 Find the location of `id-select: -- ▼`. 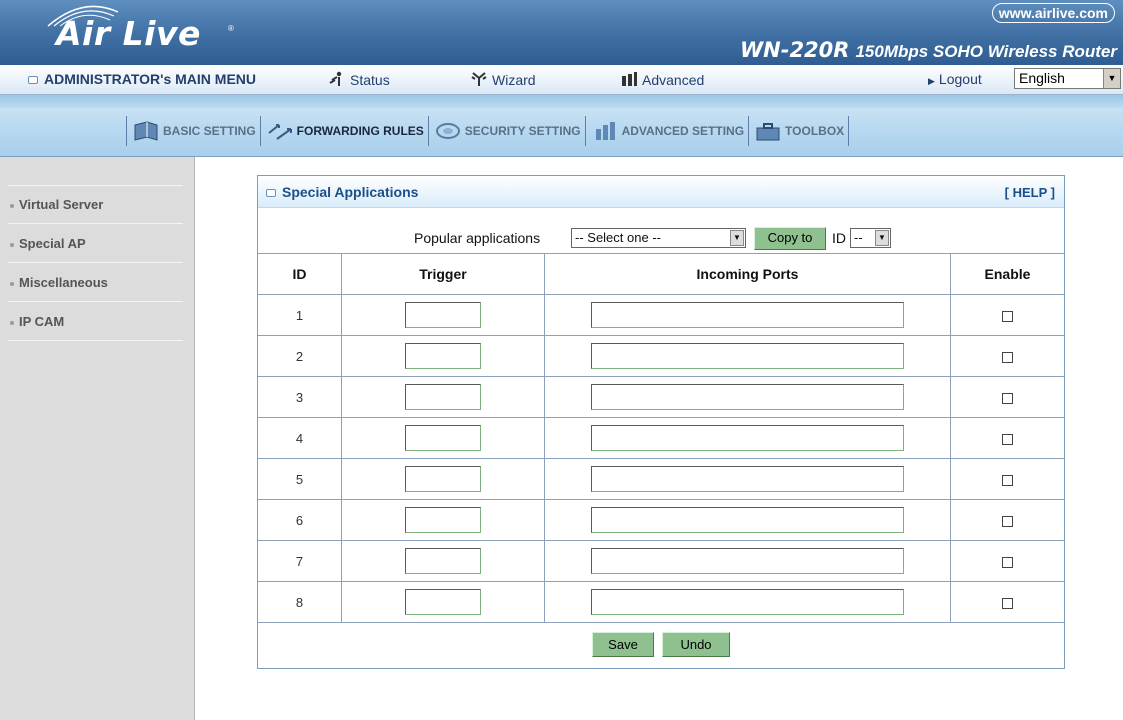

id-select: -- ▼ is located at coordinates (870, 238).